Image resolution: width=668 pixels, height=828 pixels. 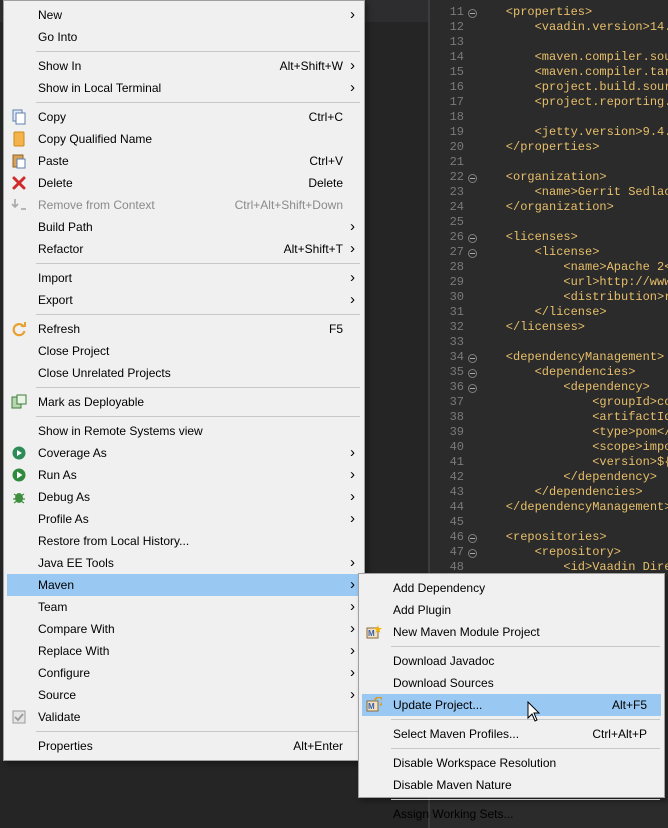 What do you see at coordinates (511, 610) in the screenshot?
I see `menu-item-add-plugin: Add Plugin` at bounding box center [511, 610].